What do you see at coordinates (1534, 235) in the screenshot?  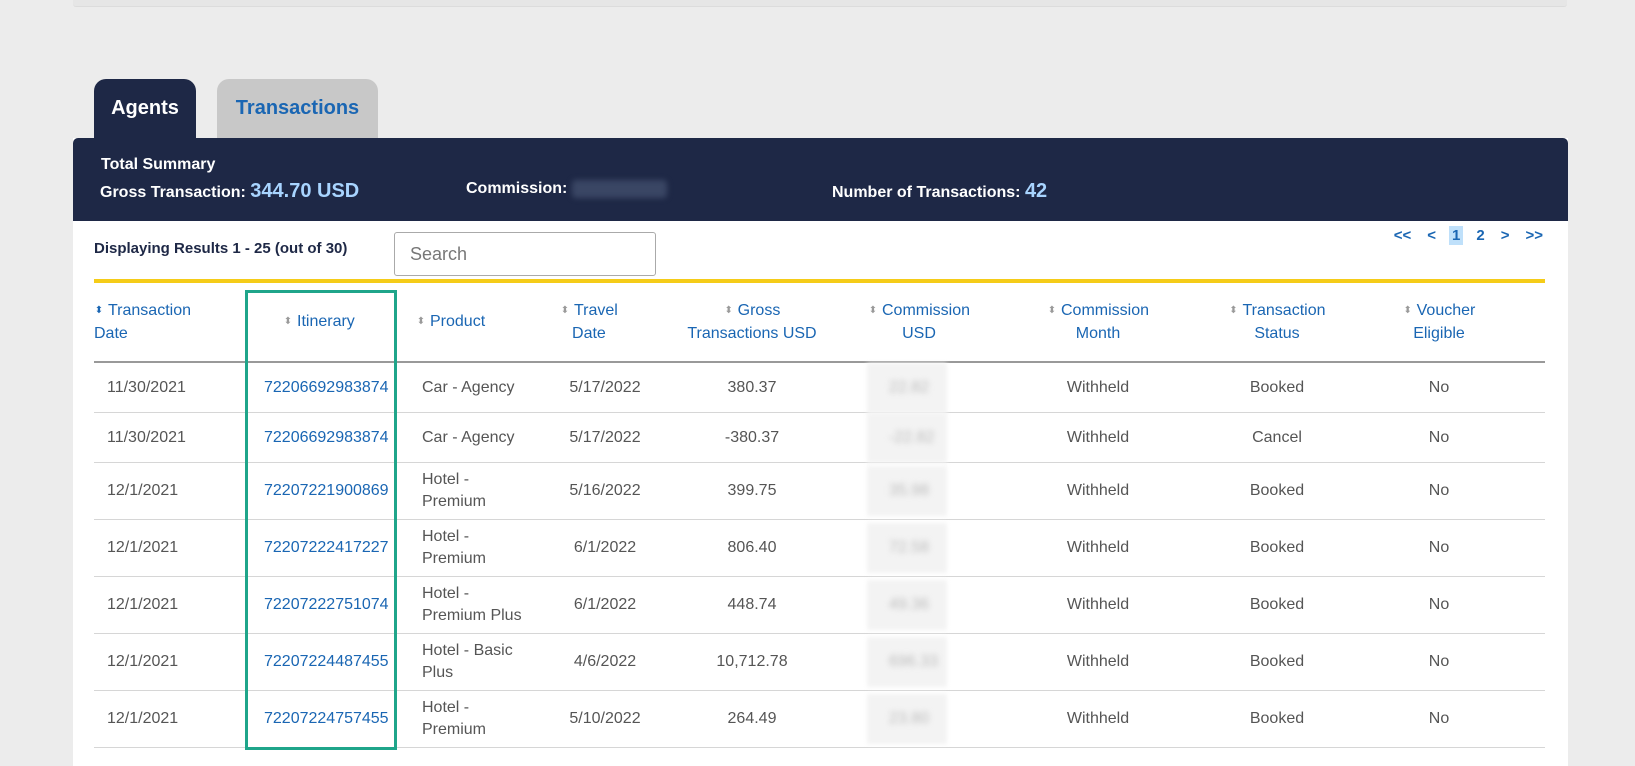 I see `pager-last: >>` at bounding box center [1534, 235].